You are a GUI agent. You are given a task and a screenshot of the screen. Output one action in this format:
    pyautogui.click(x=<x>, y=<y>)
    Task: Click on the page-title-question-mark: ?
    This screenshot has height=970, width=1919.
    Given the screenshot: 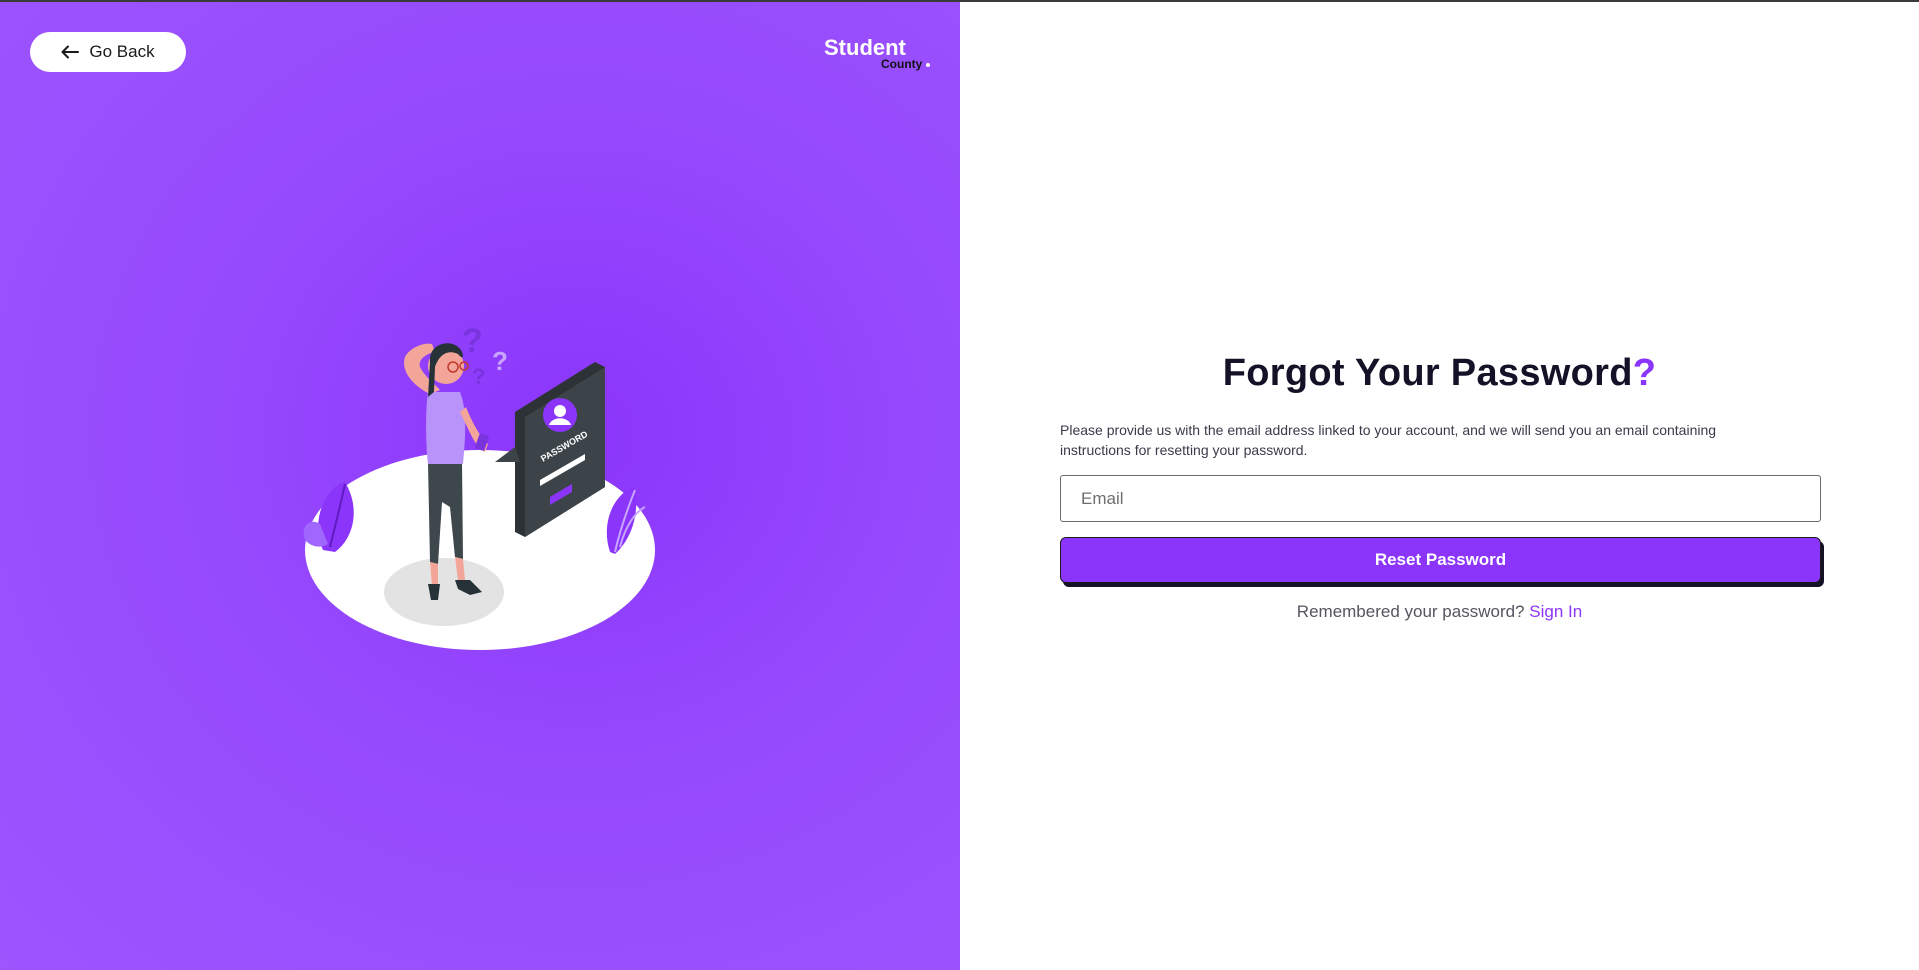 What is the action you would take?
    pyautogui.click(x=1644, y=373)
    